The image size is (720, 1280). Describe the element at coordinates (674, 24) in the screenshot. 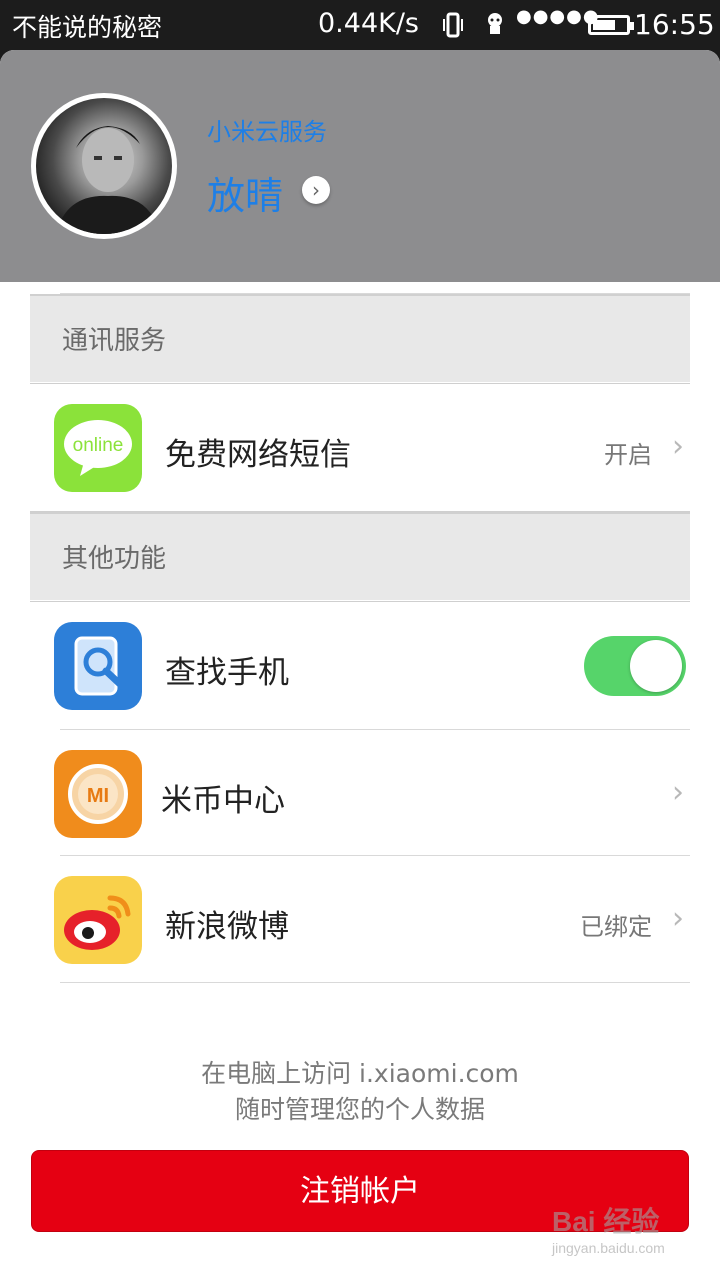

I see `clock: 16:55` at that location.